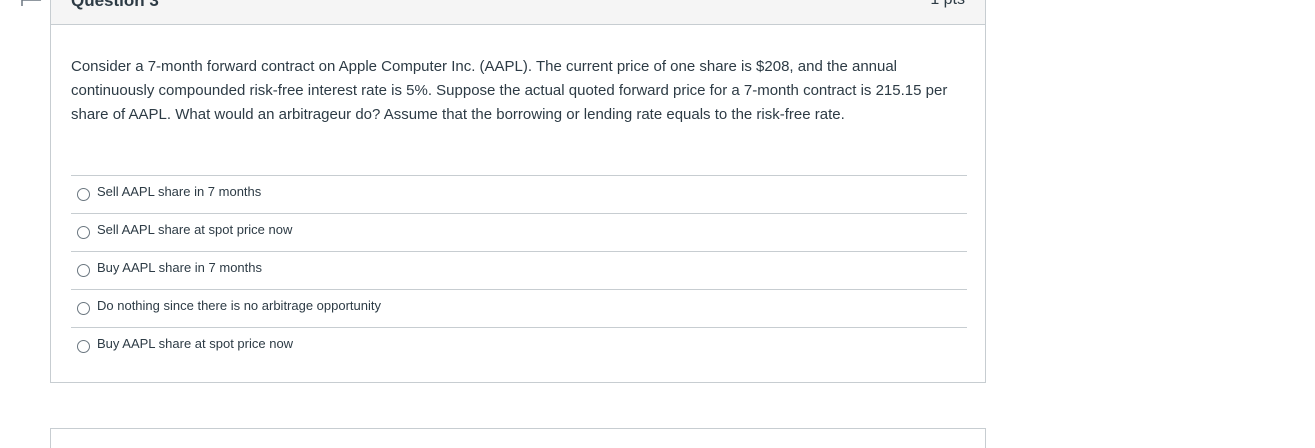 This screenshot has height=448, width=1315. I want to click on answer-option: Buy AAPL share at spot price now, so click(519, 346).